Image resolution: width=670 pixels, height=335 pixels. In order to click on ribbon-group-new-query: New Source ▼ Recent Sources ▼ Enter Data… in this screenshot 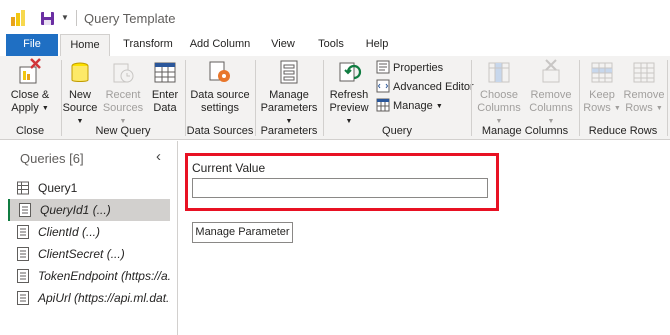, I will do `click(123, 98)`.